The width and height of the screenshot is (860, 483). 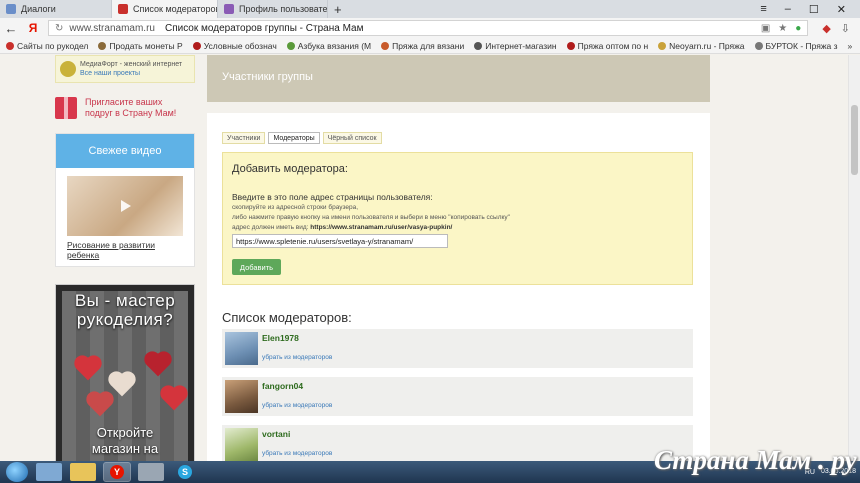 What do you see at coordinates (763, 9) in the screenshot?
I see `menu-icon: ≡` at bounding box center [763, 9].